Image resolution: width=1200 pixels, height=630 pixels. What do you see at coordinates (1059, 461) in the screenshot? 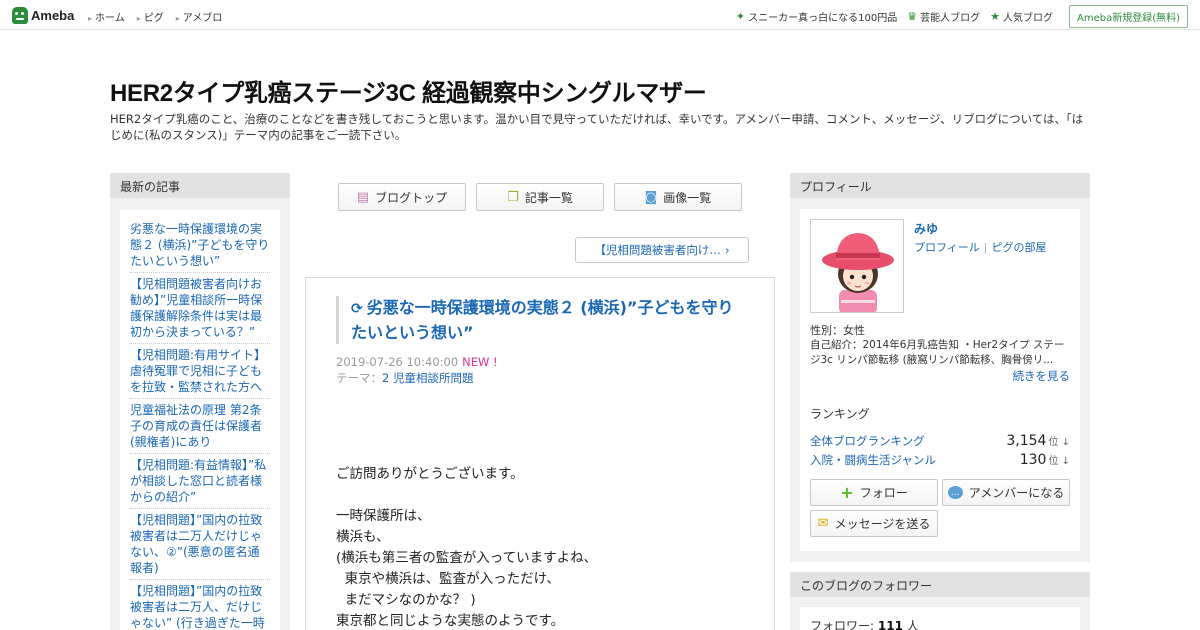
I see `ranking-genre-unit: 位 ↓` at bounding box center [1059, 461].